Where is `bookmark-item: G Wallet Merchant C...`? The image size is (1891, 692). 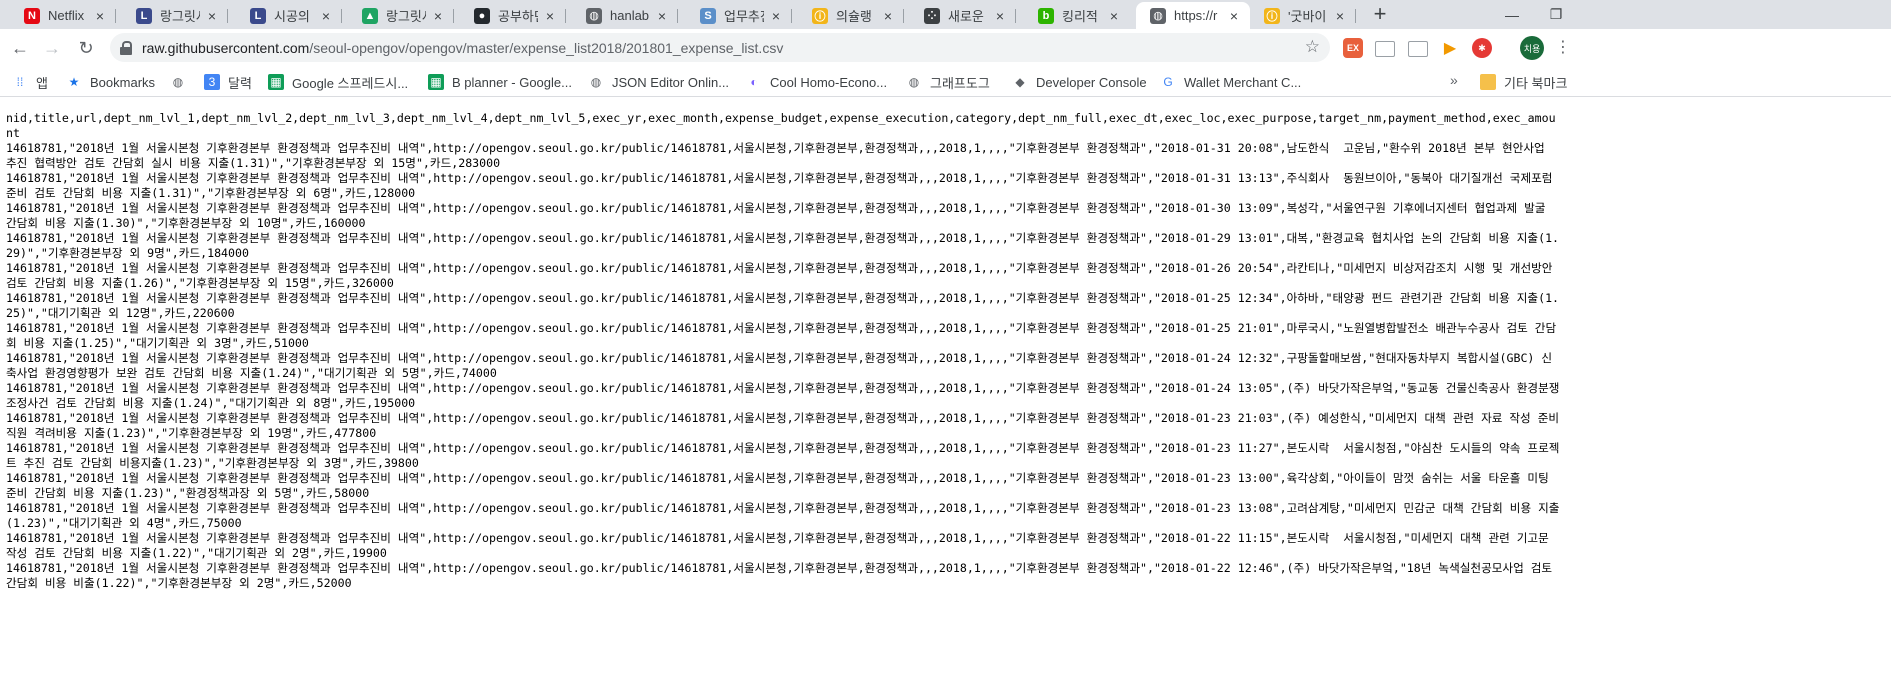
bookmark-item: G Wallet Merchant C... is located at coordinates (1230, 82).